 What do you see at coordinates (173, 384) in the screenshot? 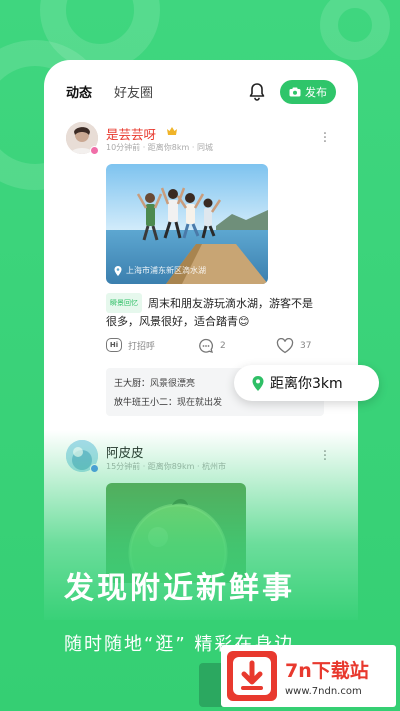
I see `comment-content: 风景很漂亮` at bounding box center [173, 384].